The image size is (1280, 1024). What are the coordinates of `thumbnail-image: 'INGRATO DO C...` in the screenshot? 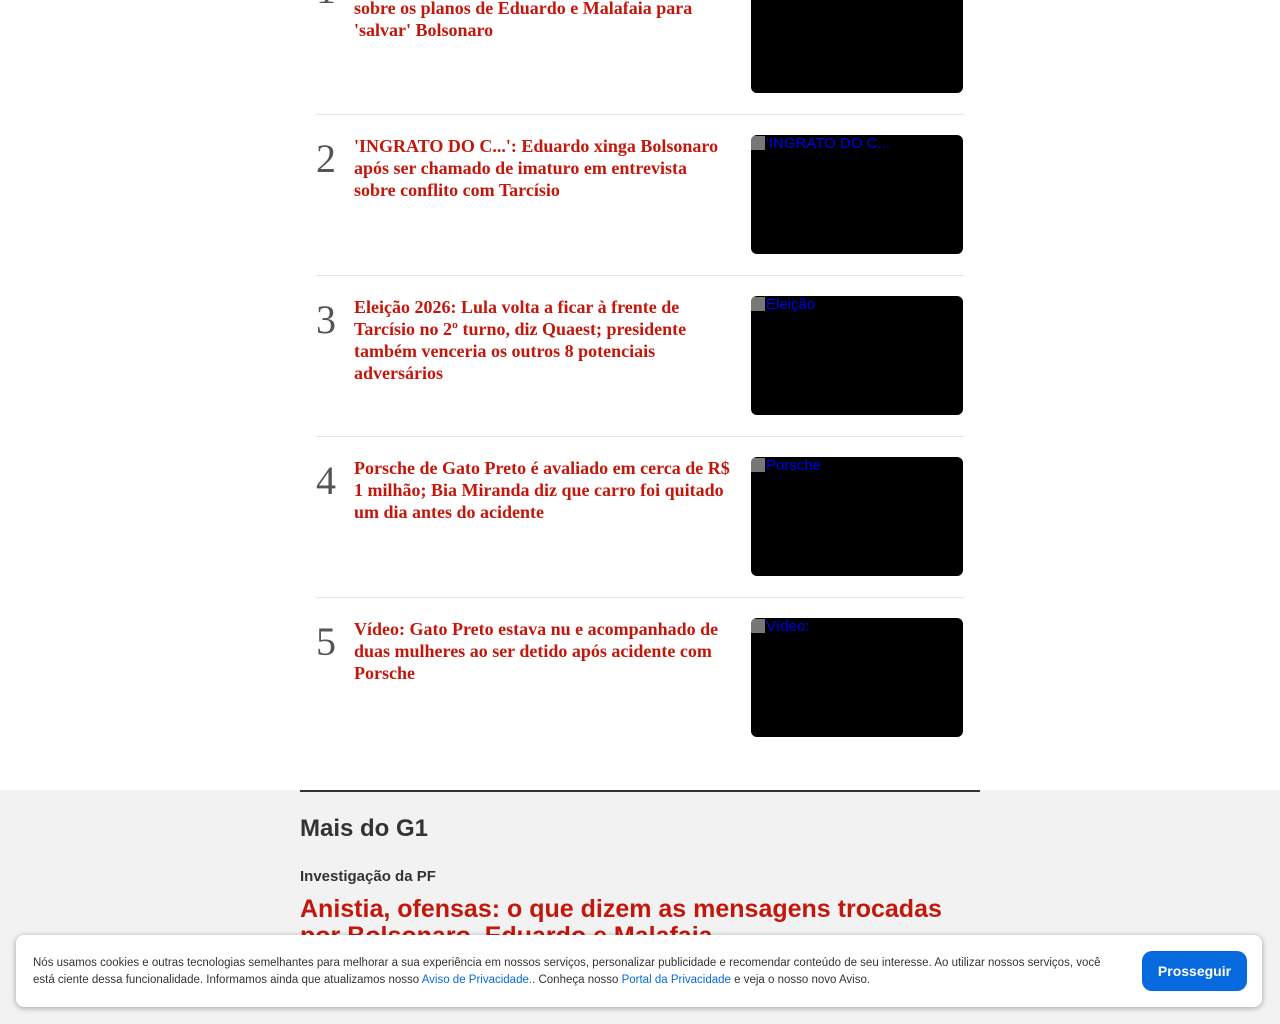 It's located at (857, 194).